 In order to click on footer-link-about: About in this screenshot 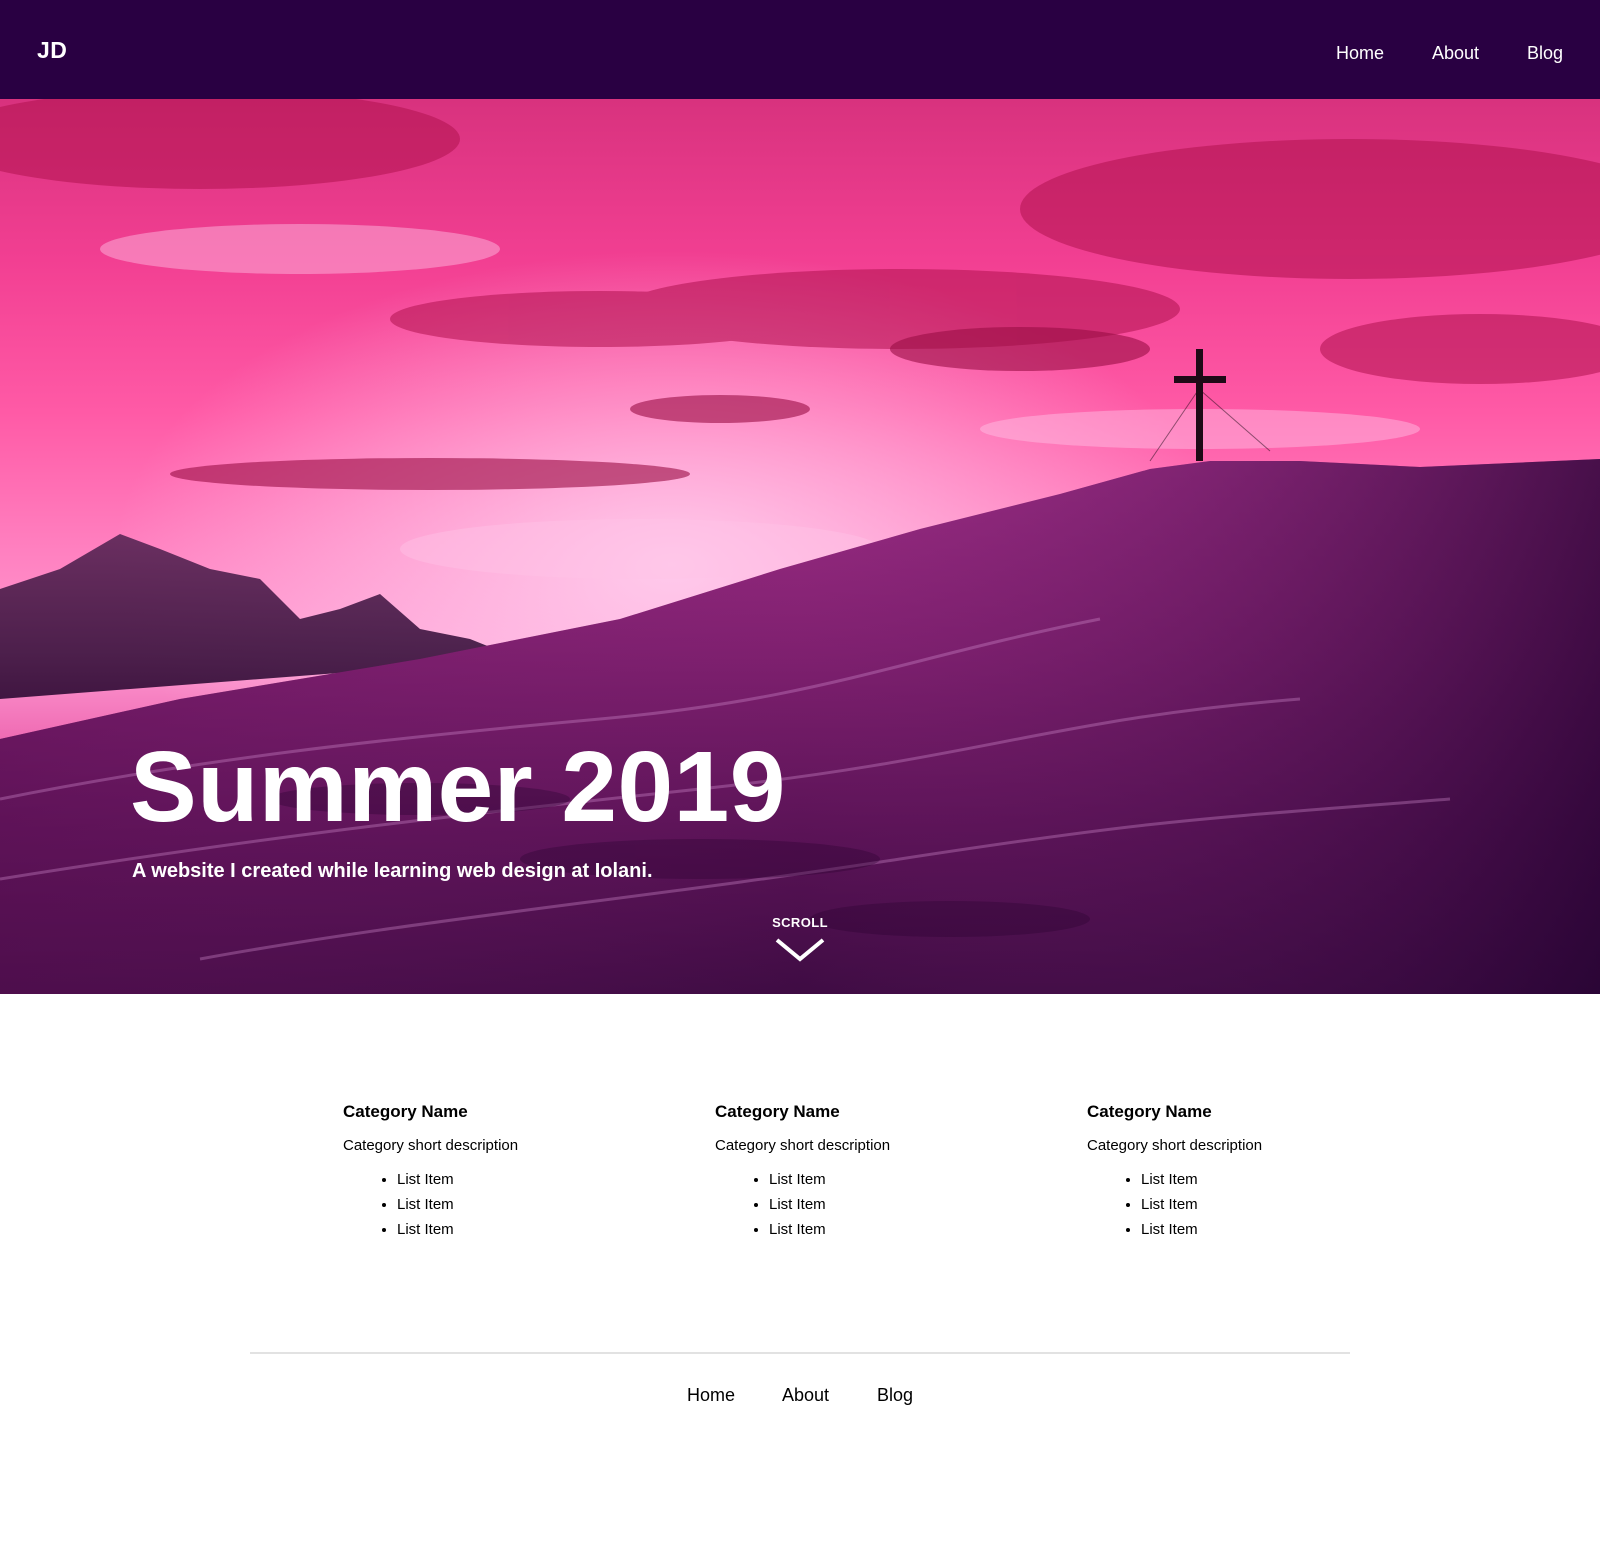, I will do `click(805, 1395)`.